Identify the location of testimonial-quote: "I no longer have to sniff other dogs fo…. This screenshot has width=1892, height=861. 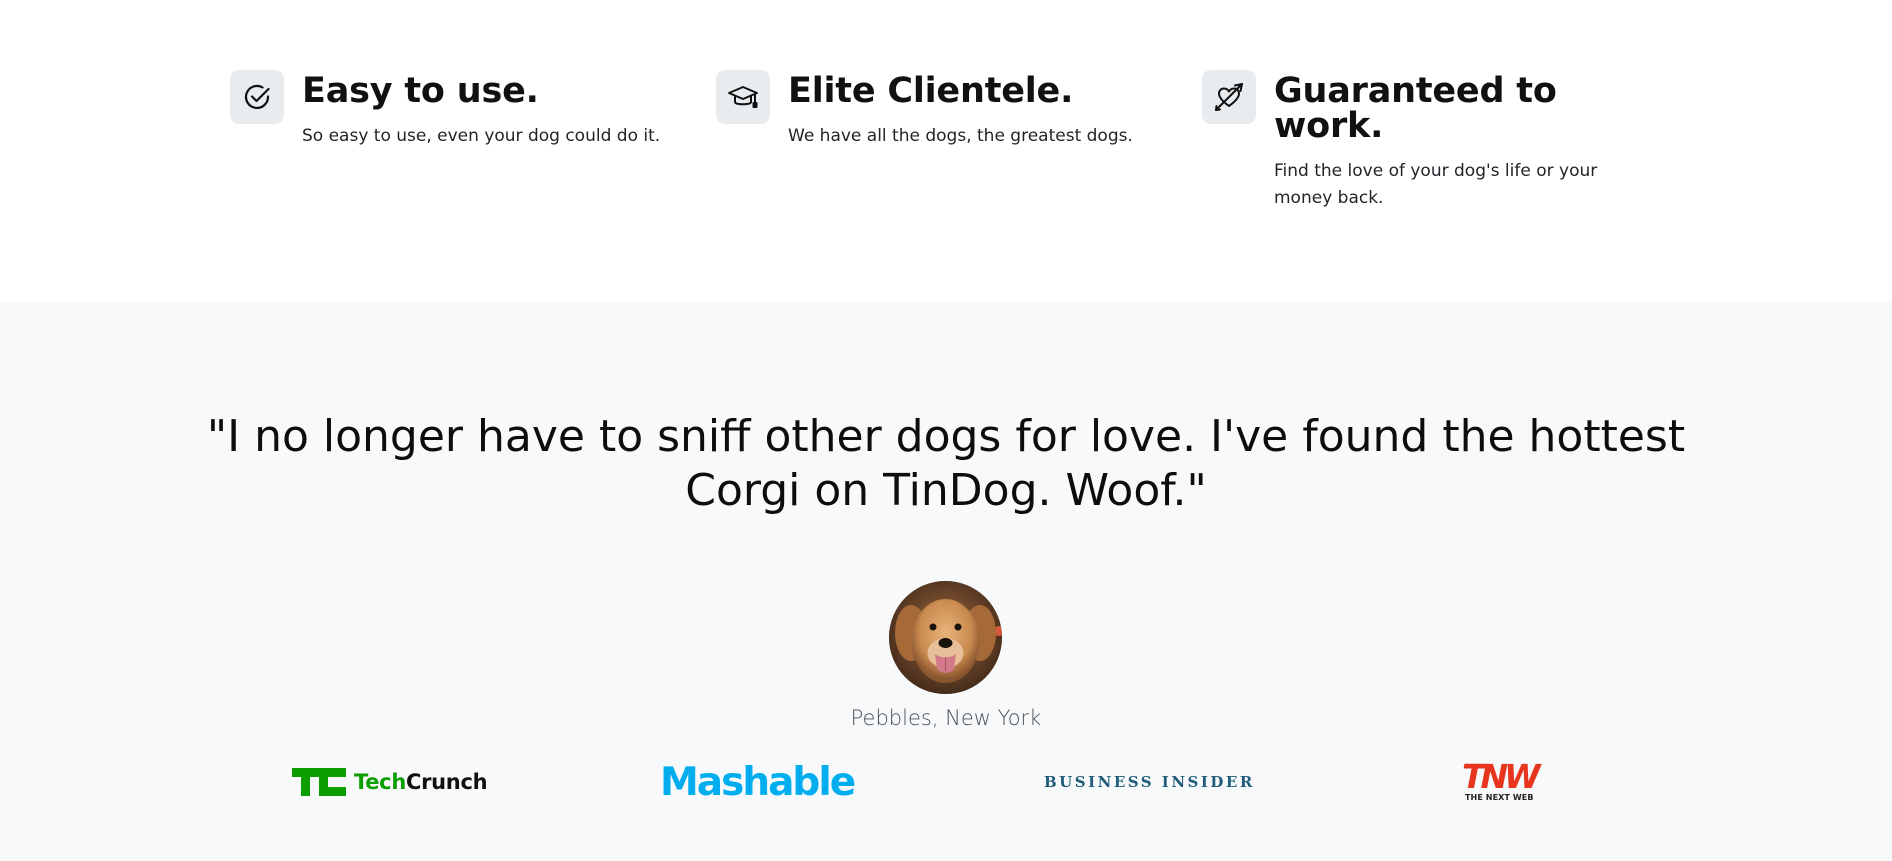
(946, 463).